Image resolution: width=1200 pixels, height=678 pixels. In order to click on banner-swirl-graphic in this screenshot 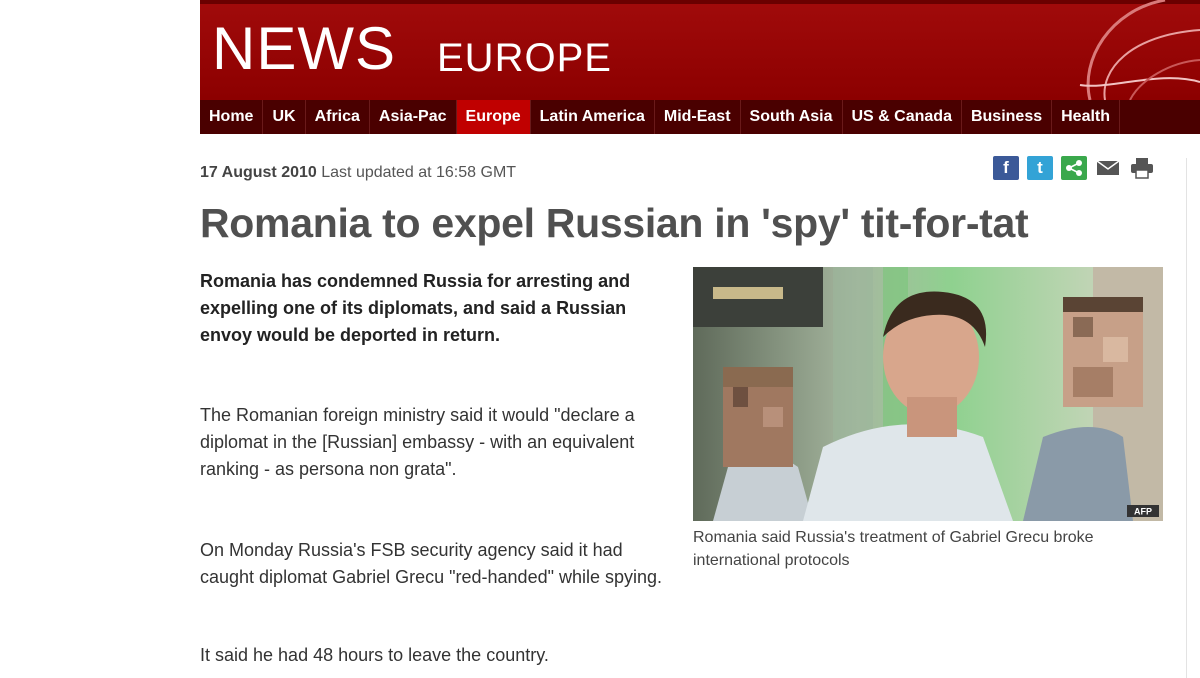, I will do `click(1139, 50)`.